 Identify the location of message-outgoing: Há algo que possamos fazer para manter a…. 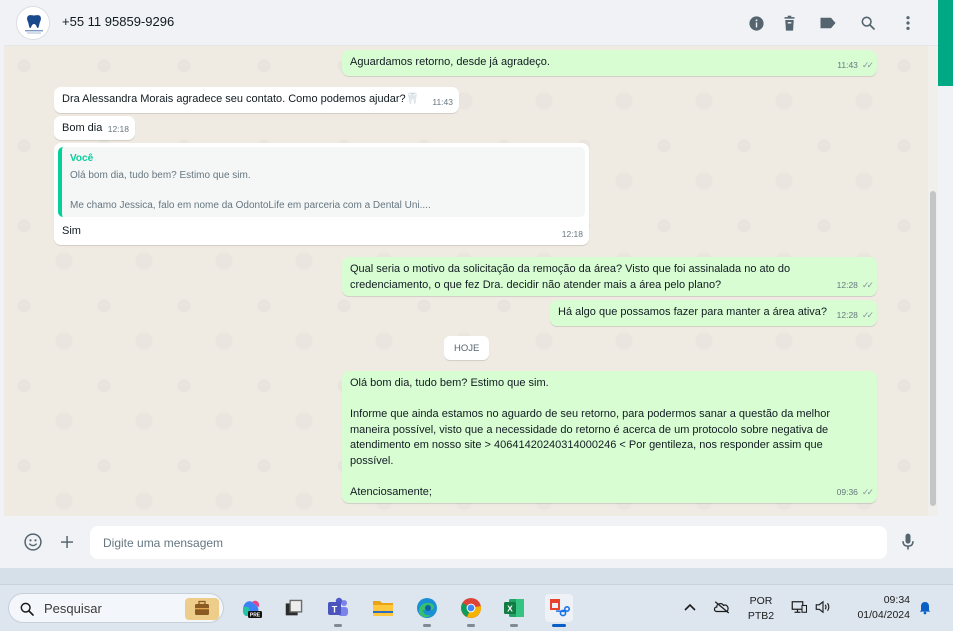
(713, 313).